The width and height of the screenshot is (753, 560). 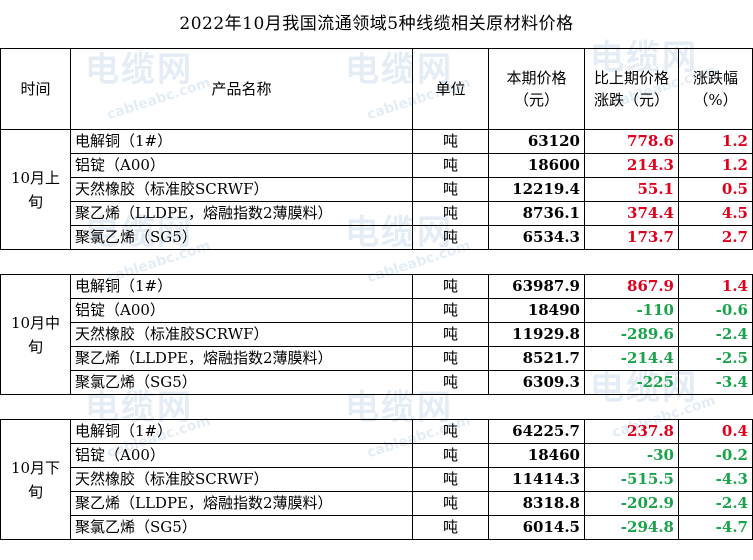 I want to click on price-cell: 18490, so click(x=536, y=310).